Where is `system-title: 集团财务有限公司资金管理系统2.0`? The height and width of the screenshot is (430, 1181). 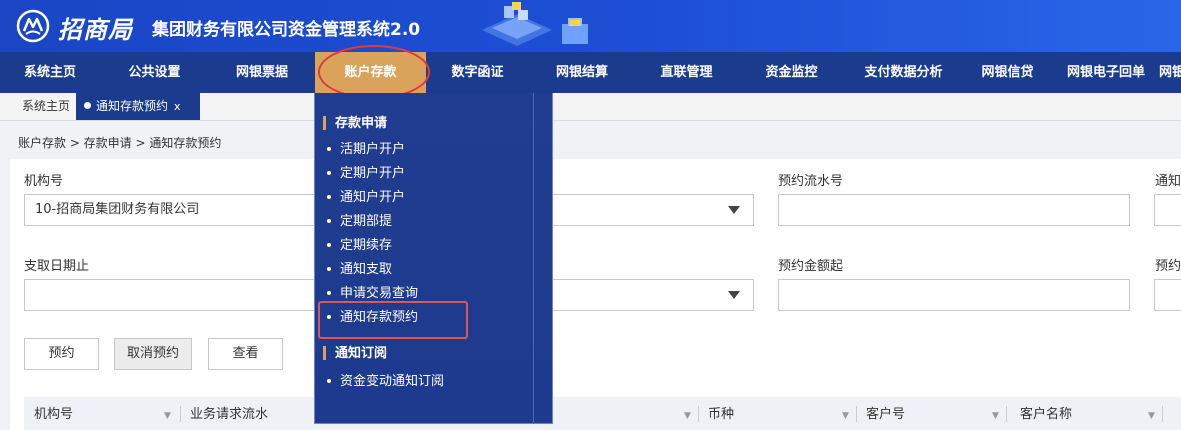 system-title: 集团财务有限公司资金管理系统2.0 is located at coordinates (286, 30).